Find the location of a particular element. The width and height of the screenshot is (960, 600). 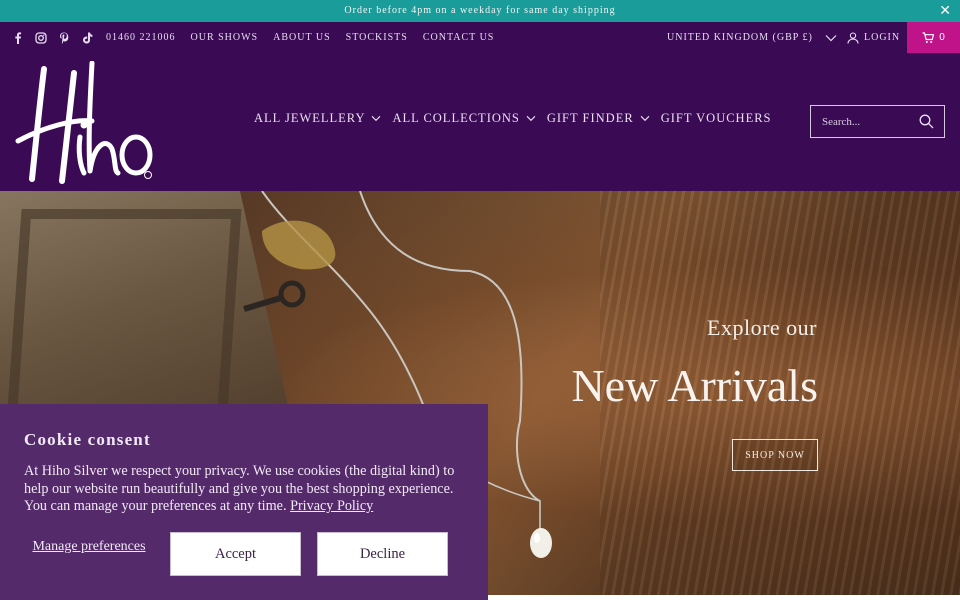

close-icon: ✕ is located at coordinates (945, 11).